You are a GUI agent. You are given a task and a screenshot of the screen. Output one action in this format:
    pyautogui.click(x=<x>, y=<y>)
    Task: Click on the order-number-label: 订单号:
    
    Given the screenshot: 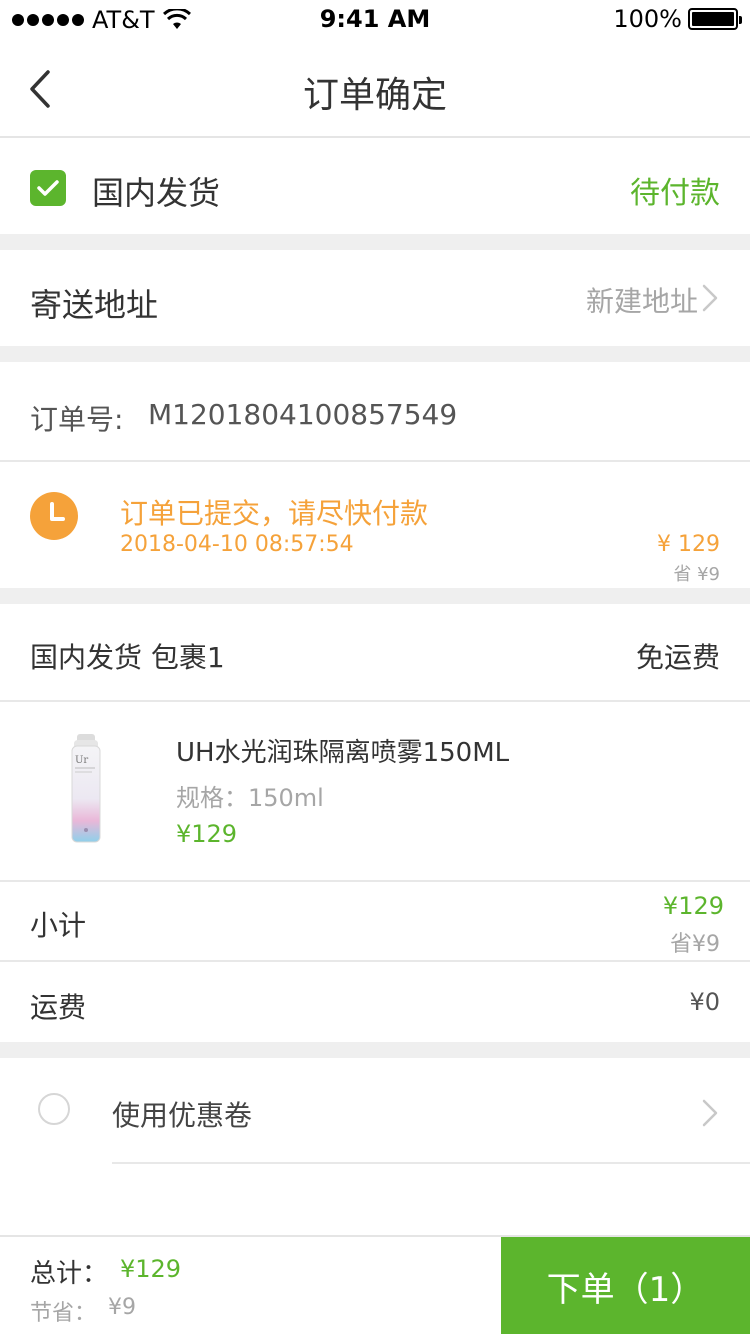 What is the action you would take?
    pyautogui.click(x=77, y=419)
    